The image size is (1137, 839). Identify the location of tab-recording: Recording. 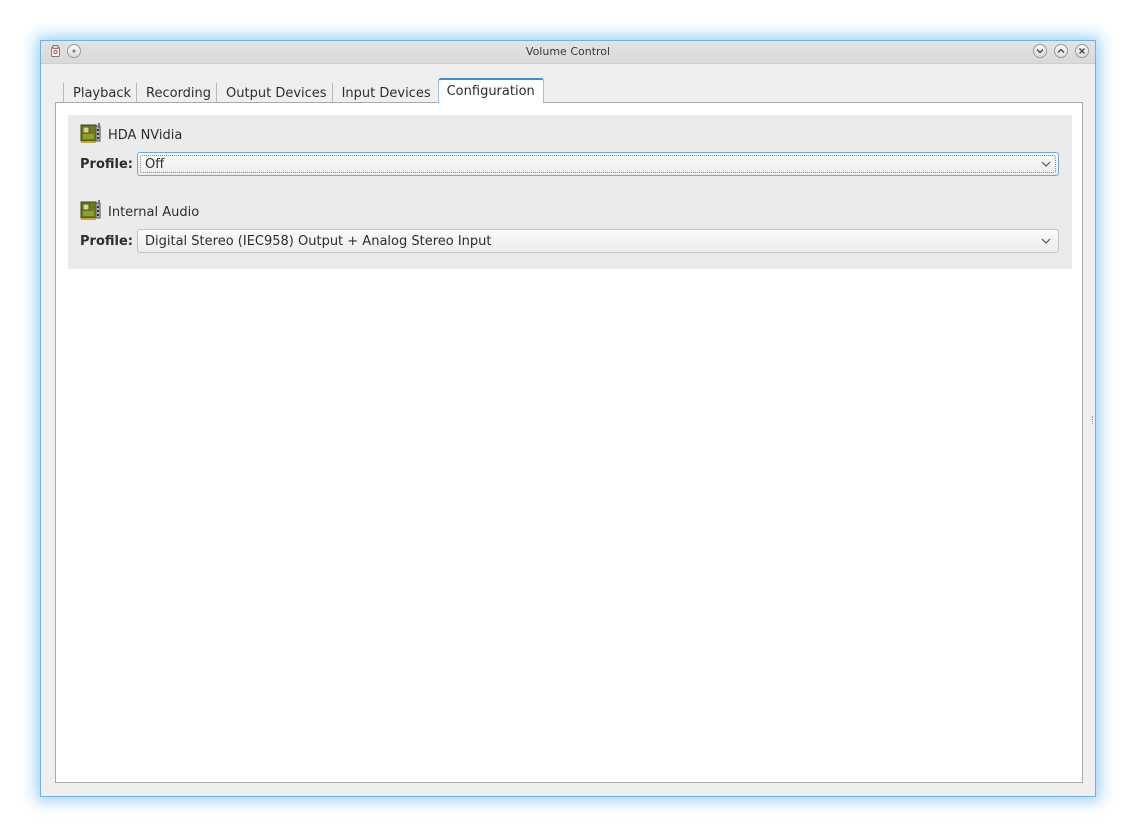
(176, 93).